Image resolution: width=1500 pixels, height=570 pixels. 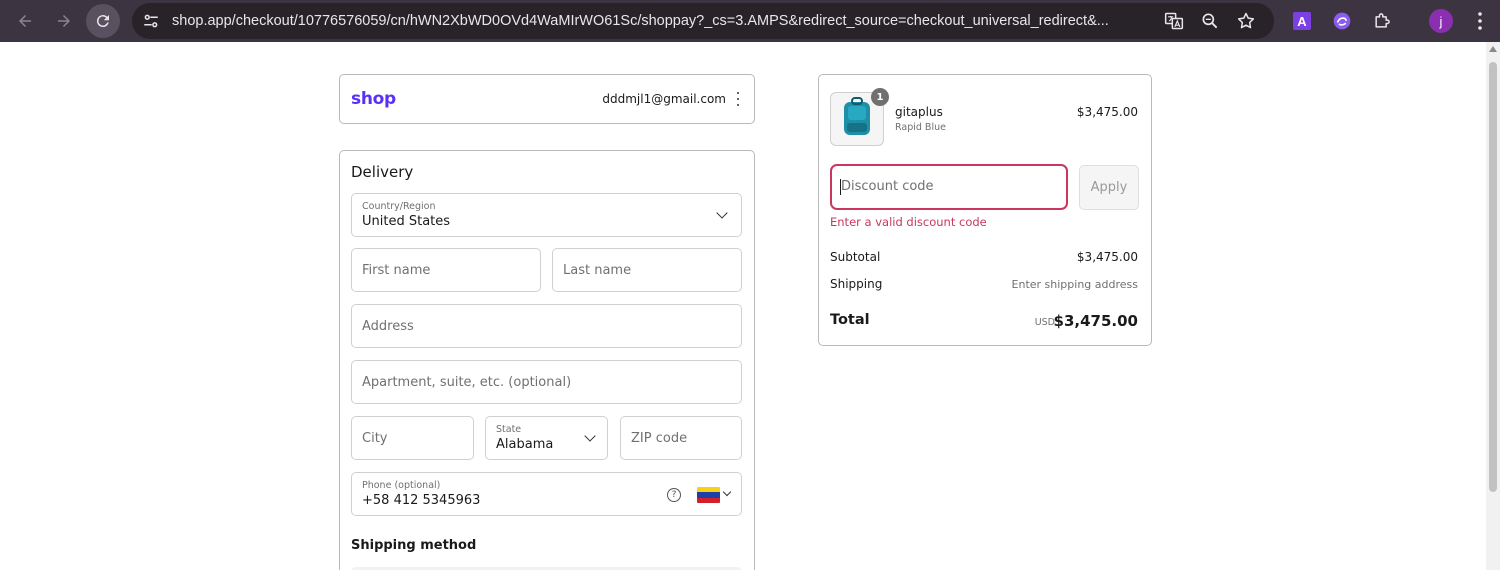 I want to click on state-label: State, so click(x=509, y=429).